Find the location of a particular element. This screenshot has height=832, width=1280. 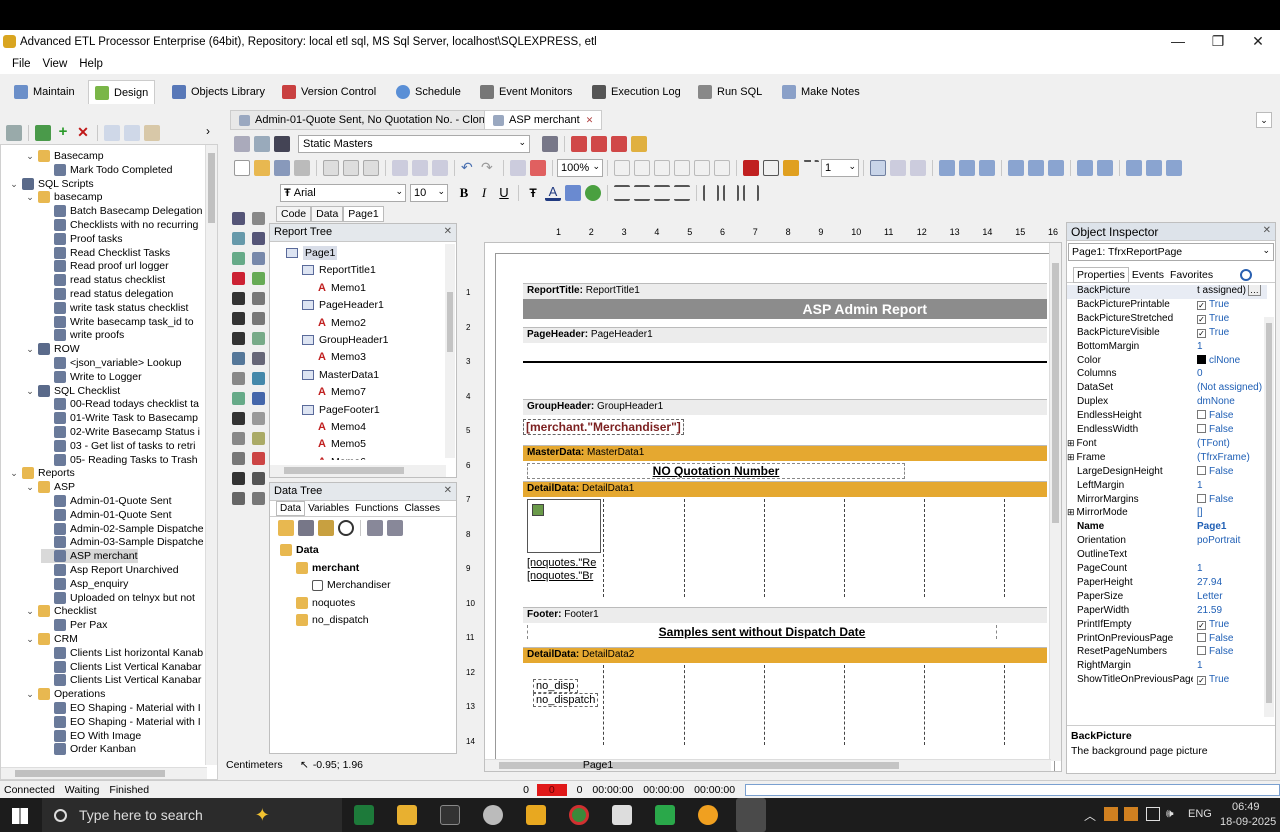

property-row: EndlessWidth False is located at coordinates (1167, 431).